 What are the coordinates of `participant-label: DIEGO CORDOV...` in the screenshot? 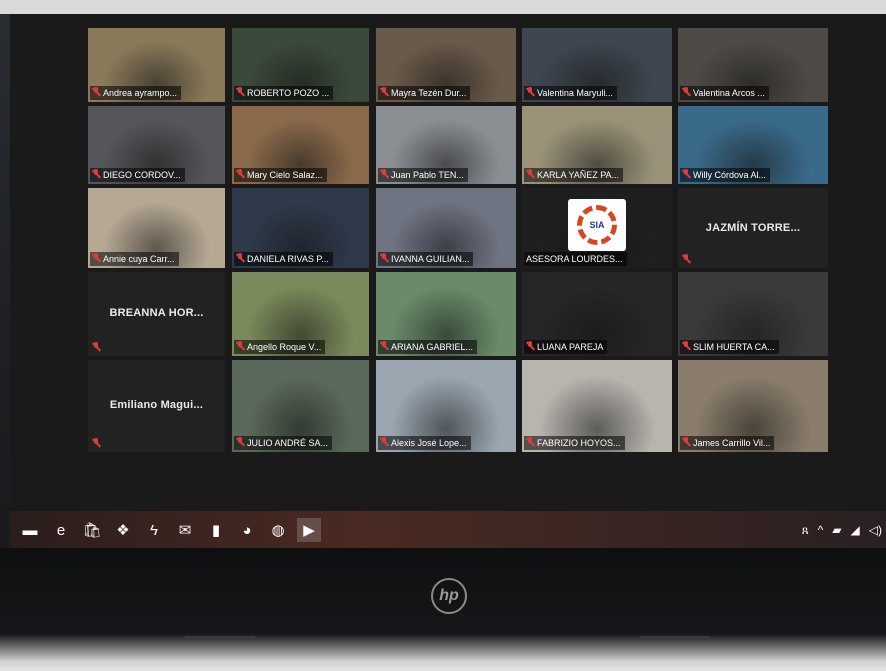 It's located at (137, 175).